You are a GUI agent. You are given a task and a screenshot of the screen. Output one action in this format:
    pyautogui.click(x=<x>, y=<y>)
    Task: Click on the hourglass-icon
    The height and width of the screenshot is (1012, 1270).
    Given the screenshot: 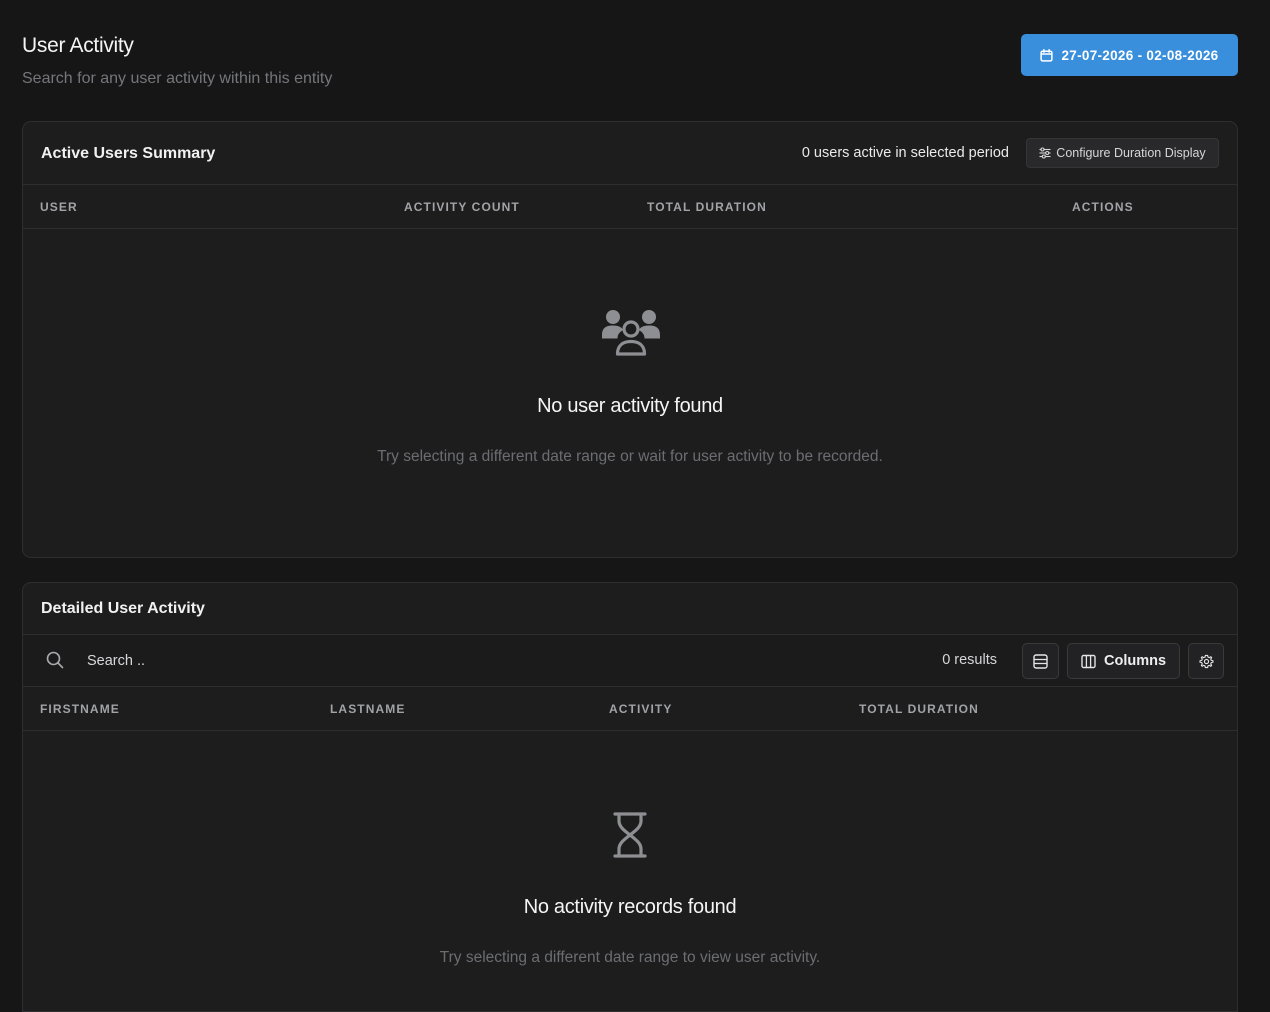 What is the action you would take?
    pyautogui.click(x=630, y=835)
    